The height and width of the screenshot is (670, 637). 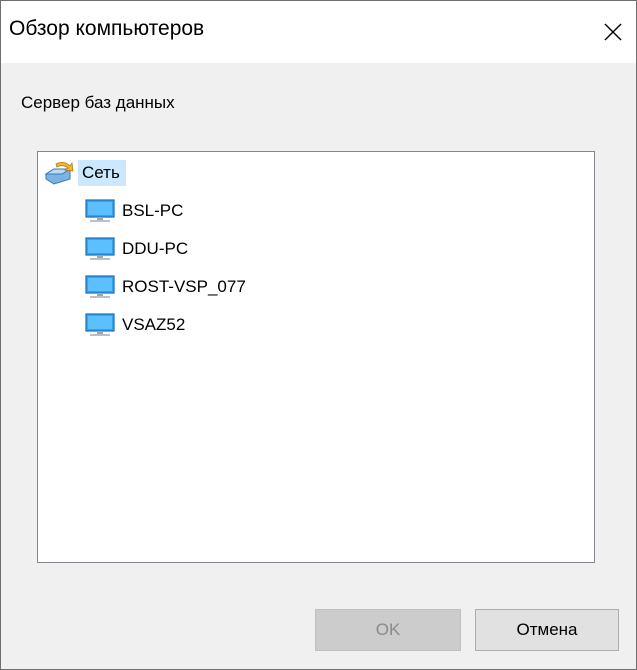 What do you see at coordinates (153, 210) in the screenshot?
I see `tree-item-label: BSL-PC` at bounding box center [153, 210].